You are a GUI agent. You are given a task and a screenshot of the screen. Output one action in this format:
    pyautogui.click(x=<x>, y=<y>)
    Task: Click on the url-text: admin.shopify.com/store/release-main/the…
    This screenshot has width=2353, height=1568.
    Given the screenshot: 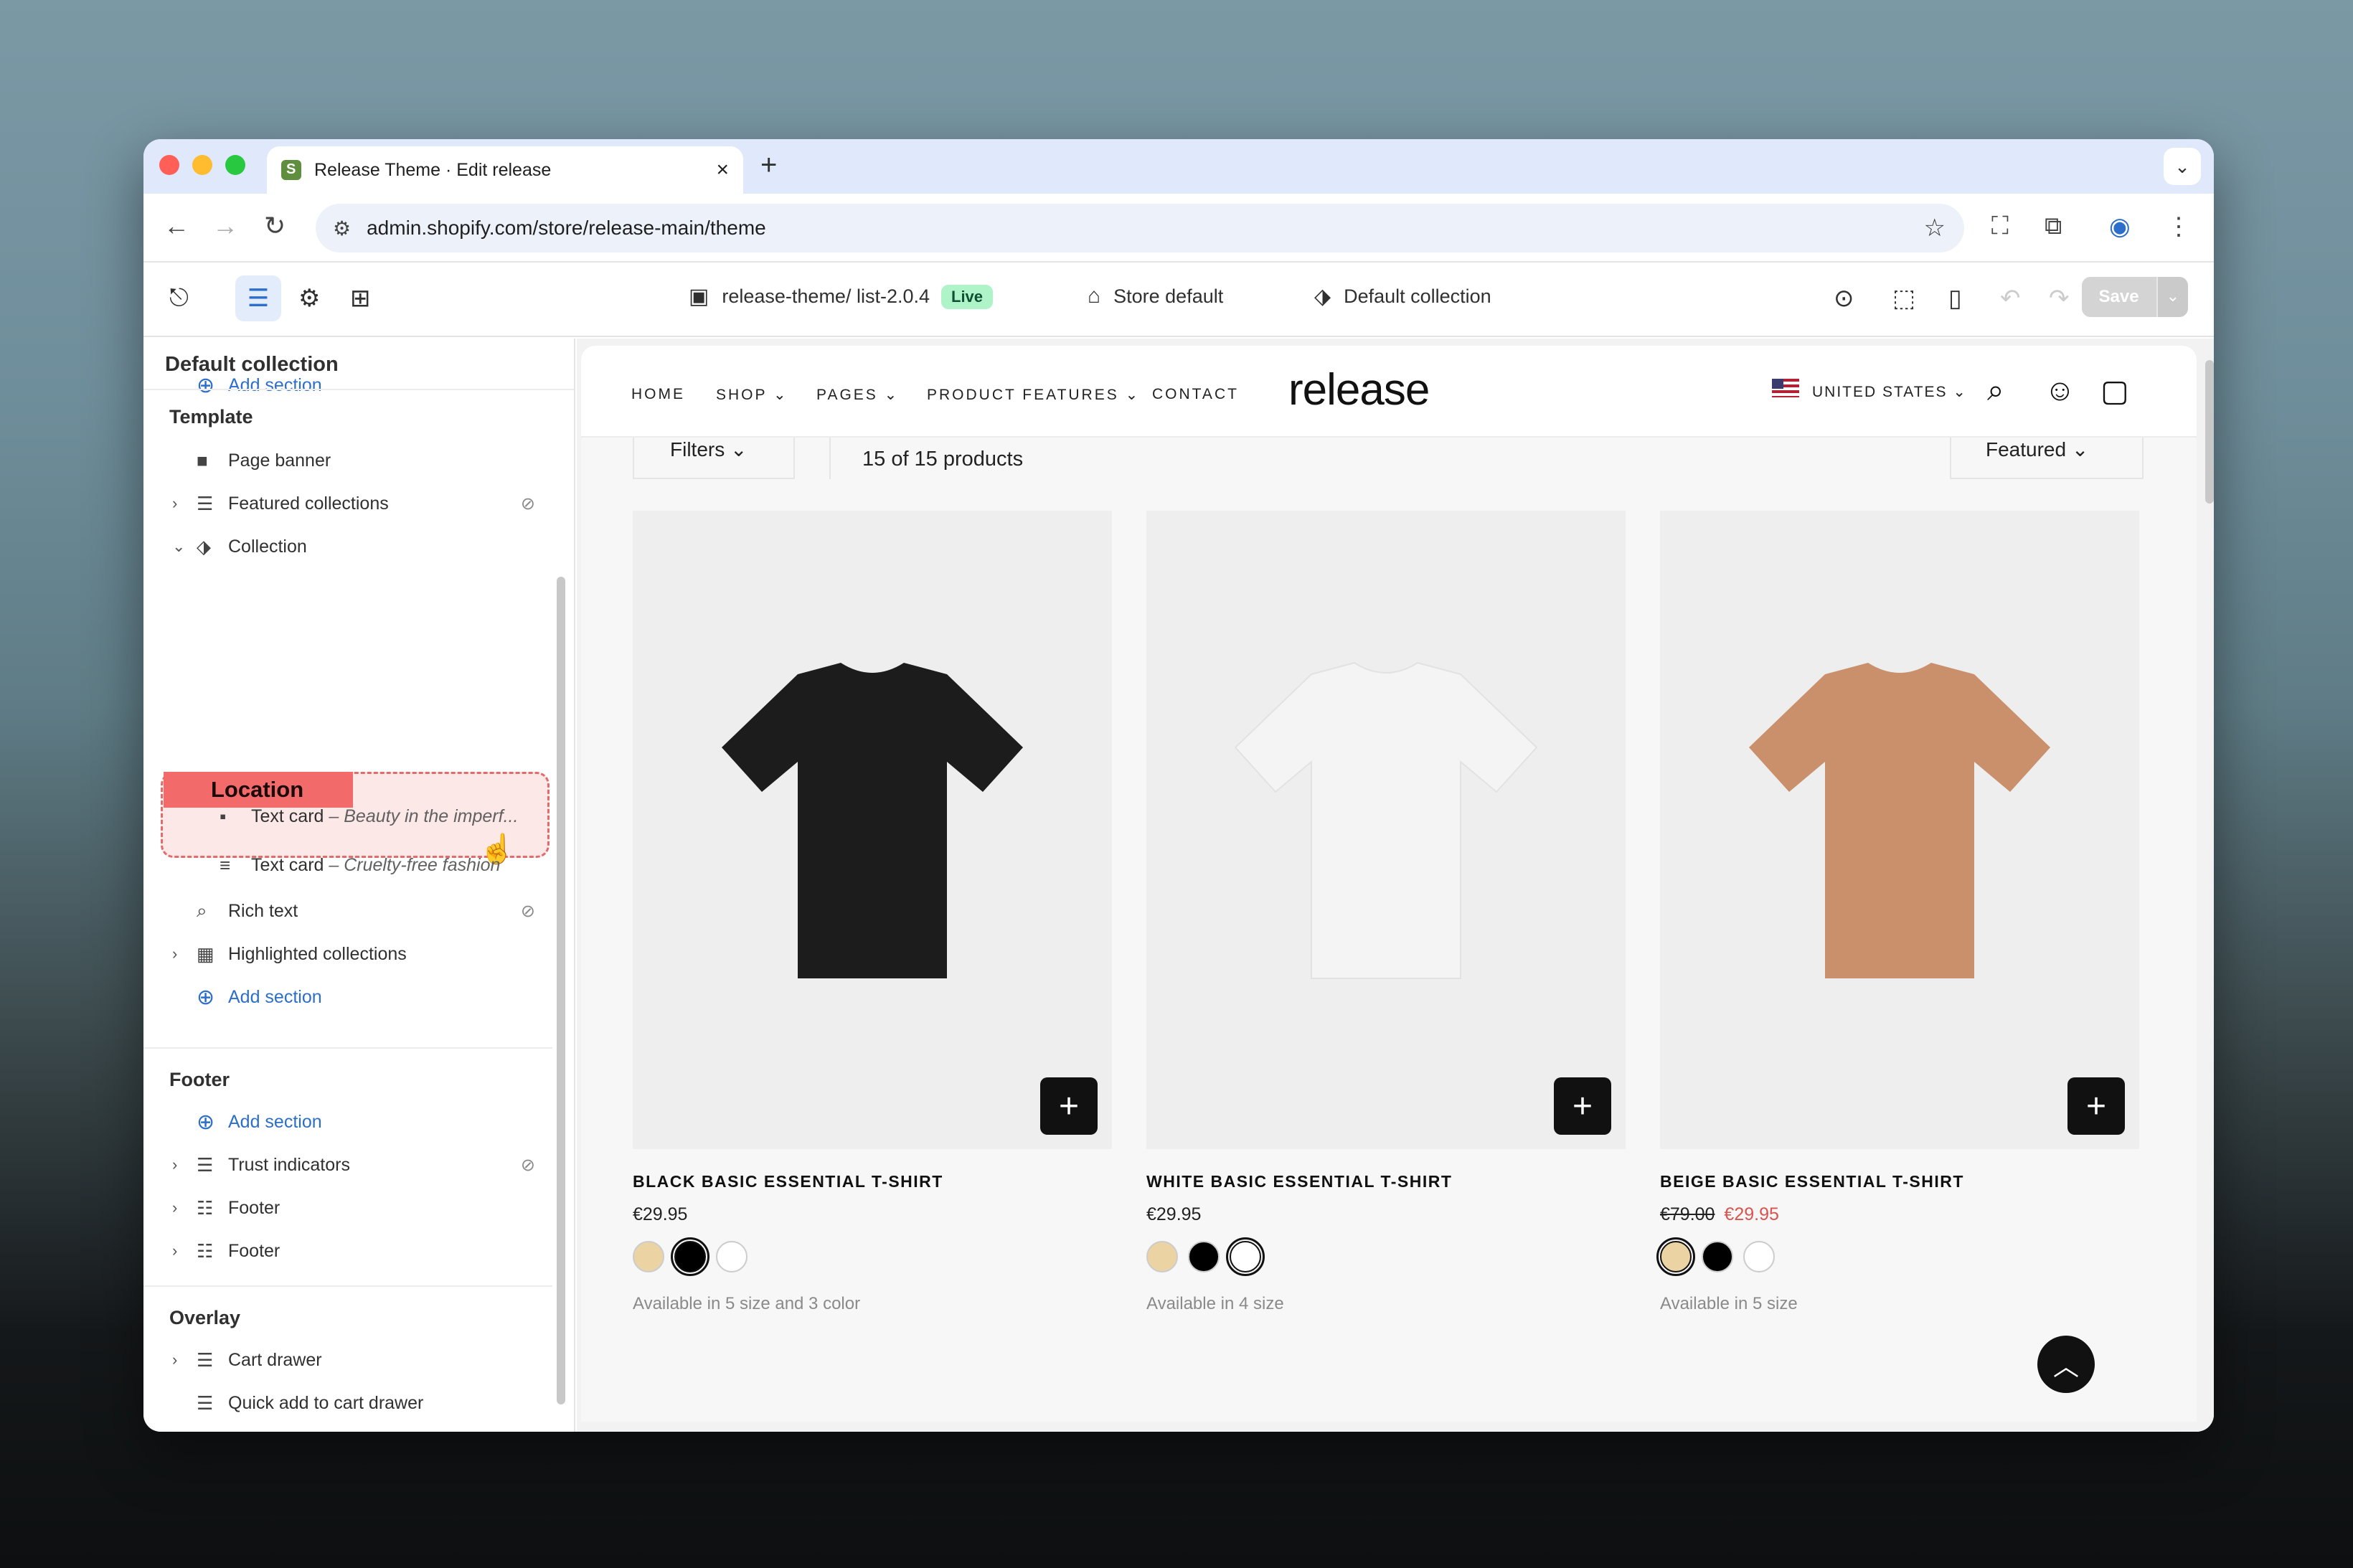 What is the action you would take?
    pyautogui.click(x=1145, y=229)
    